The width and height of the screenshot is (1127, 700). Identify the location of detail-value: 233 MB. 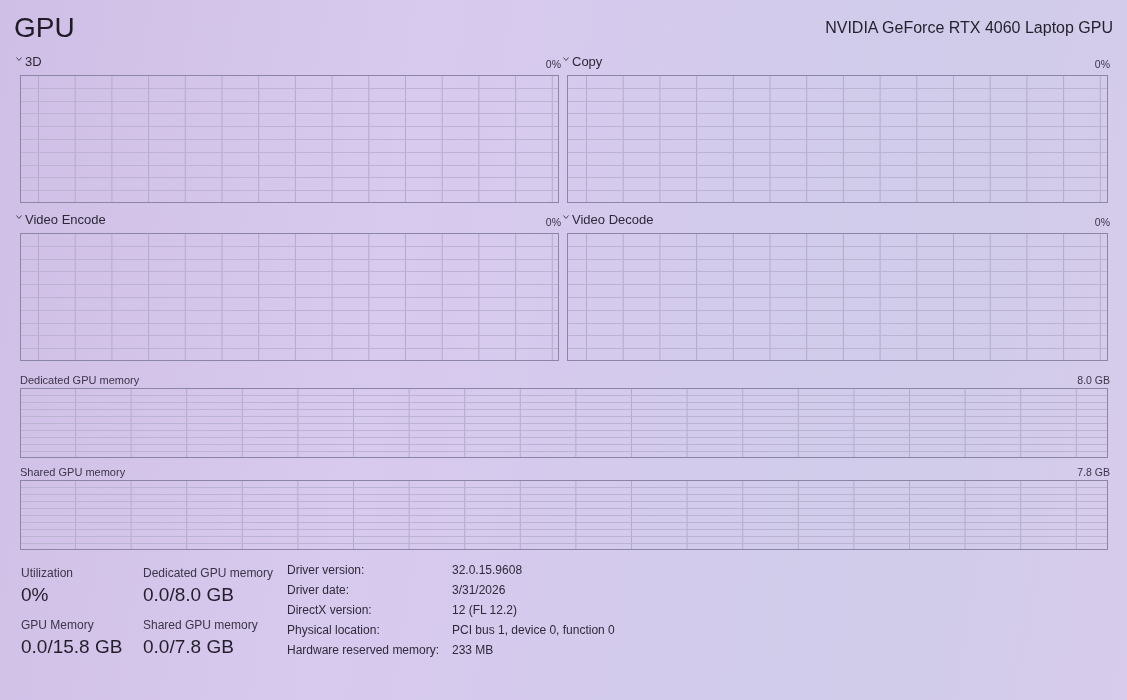
(473, 650).